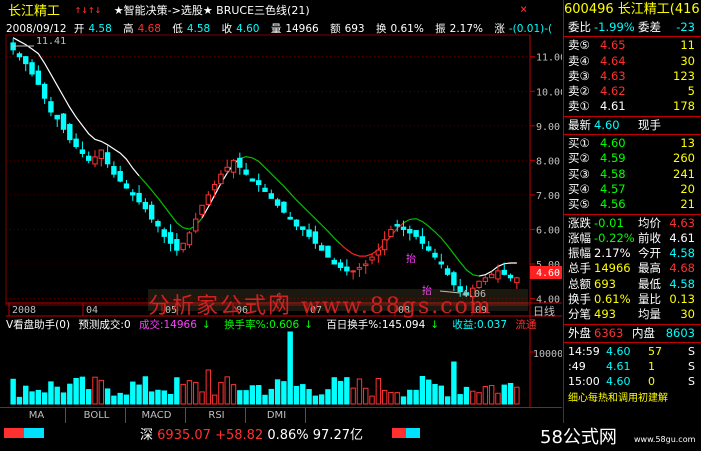 This screenshot has height=451, width=701. I want to click on stat-row: 总额 693 最低 4.58, so click(632, 284).